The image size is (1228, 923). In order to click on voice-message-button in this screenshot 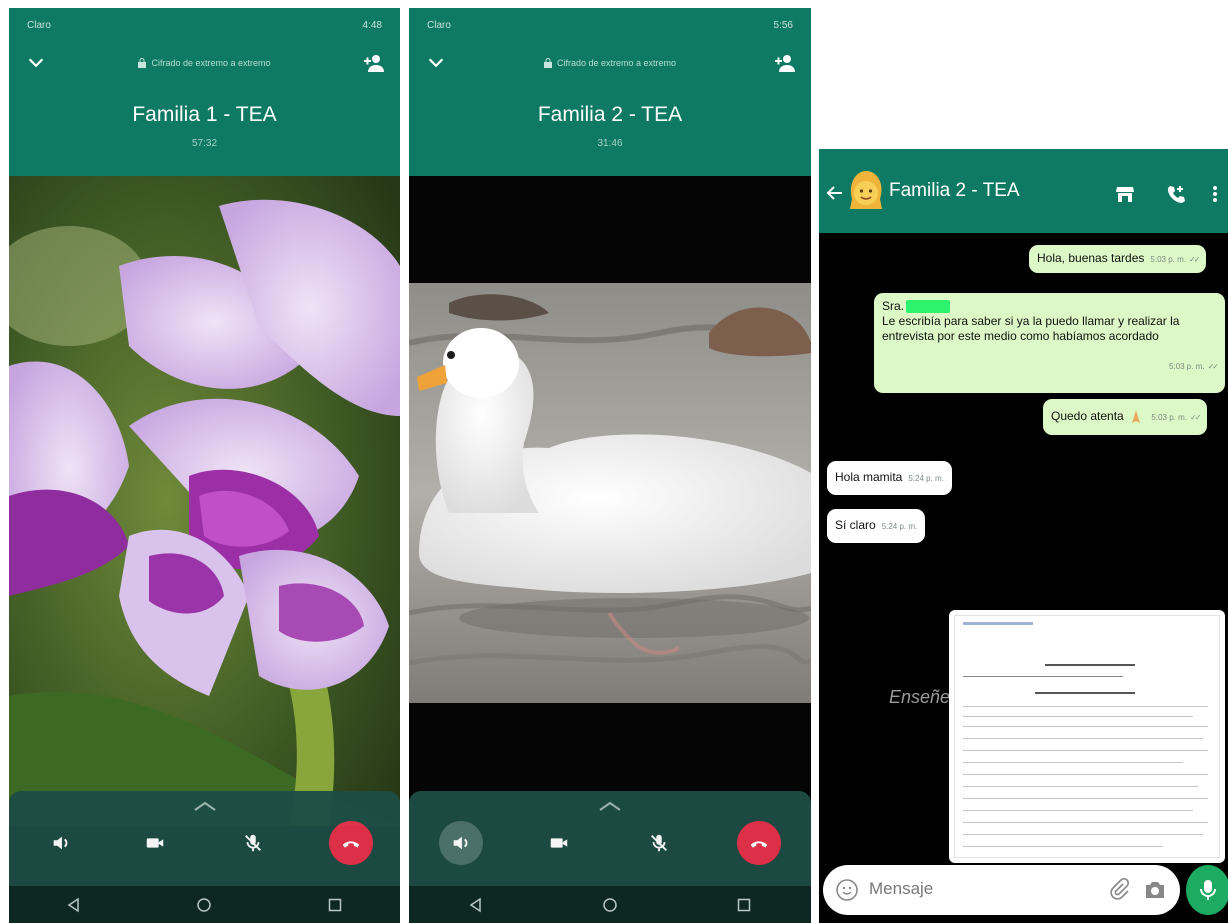, I will do `click(1207, 890)`.